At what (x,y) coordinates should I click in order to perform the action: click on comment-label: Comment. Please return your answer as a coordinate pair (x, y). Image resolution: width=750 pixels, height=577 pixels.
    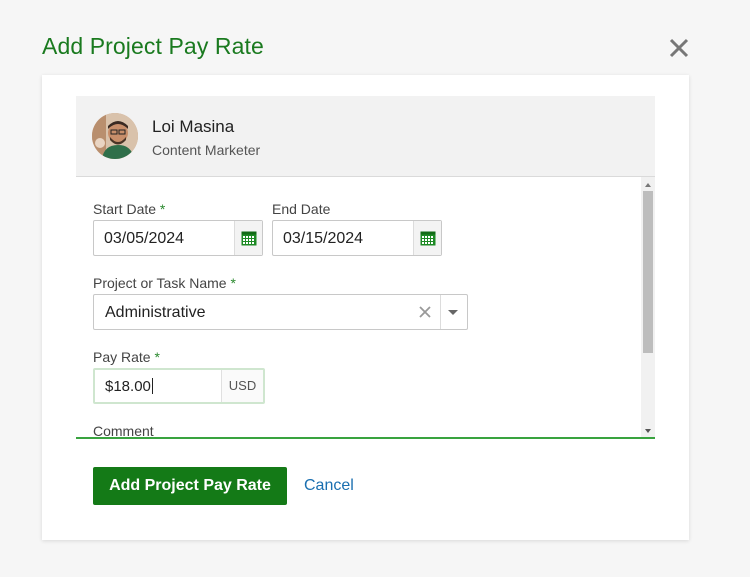
    Looking at the image, I should click on (123, 431).